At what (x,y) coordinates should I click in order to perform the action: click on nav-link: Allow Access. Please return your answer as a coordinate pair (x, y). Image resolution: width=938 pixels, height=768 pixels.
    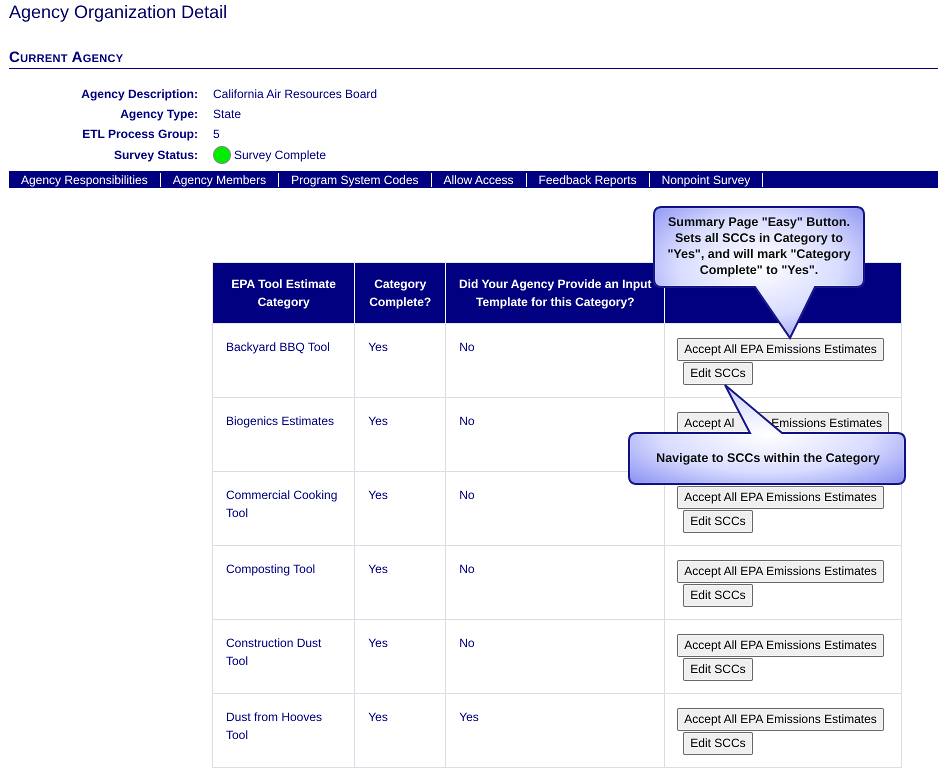
    Looking at the image, I should click on (479, 179).